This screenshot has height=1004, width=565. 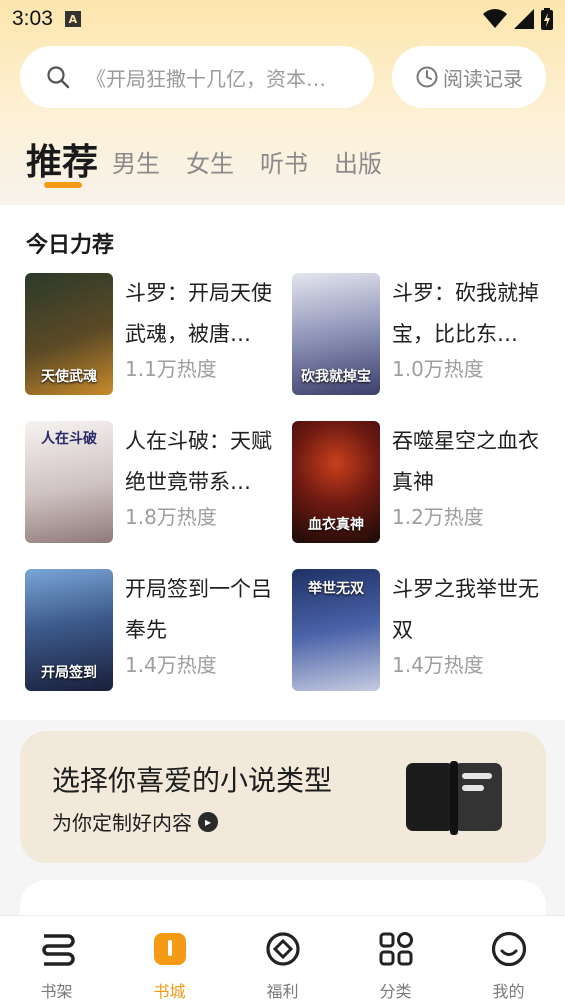 What do you see at coordinates (336, 589) in the screenshot?
I see `cover-title: 举世无双` at bounding box center [336, 589].